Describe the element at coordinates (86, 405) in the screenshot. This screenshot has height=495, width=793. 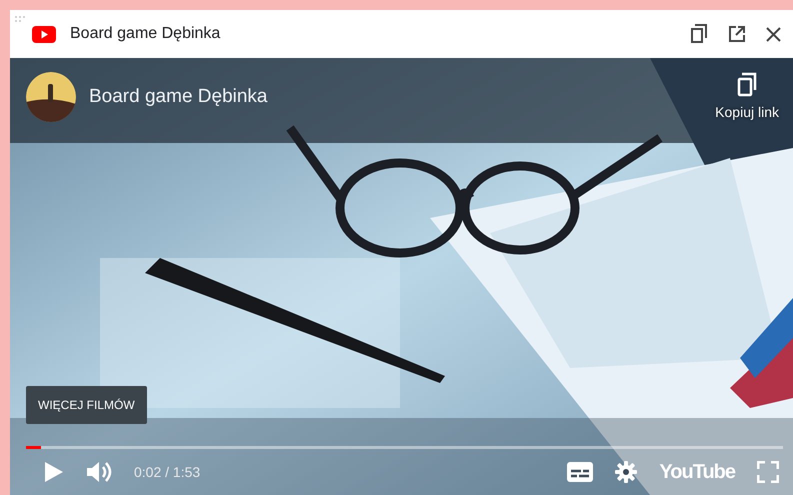
I see `more-videos-button: WIĘCEJ FILMÓW` at that location.